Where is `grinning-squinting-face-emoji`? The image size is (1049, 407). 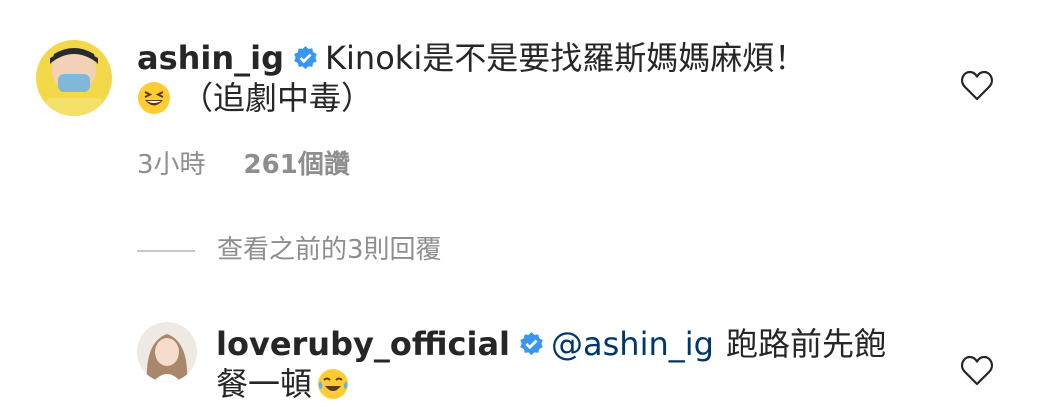 grinning-squinting-face-emoji is located at coordinates (154, 98).